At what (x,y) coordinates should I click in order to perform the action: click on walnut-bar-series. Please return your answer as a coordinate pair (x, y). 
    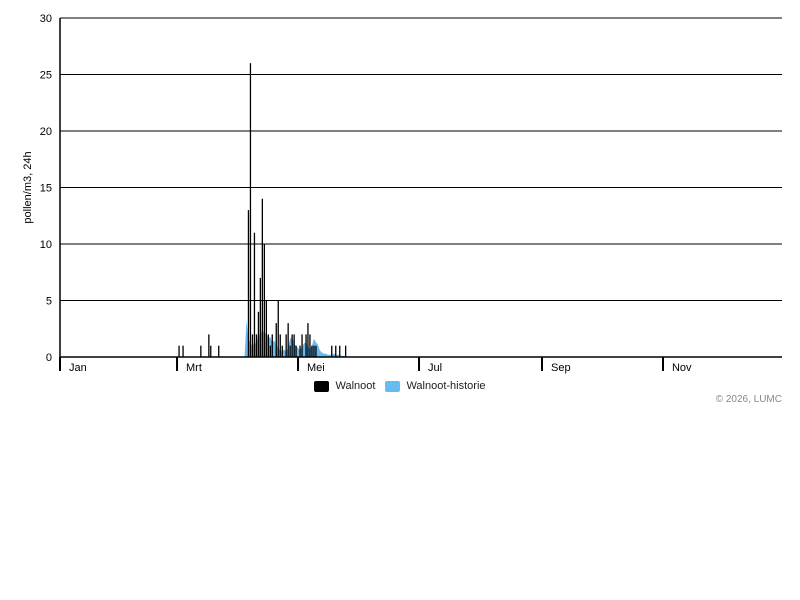
    Looking at the image, I should click on (262, 210).